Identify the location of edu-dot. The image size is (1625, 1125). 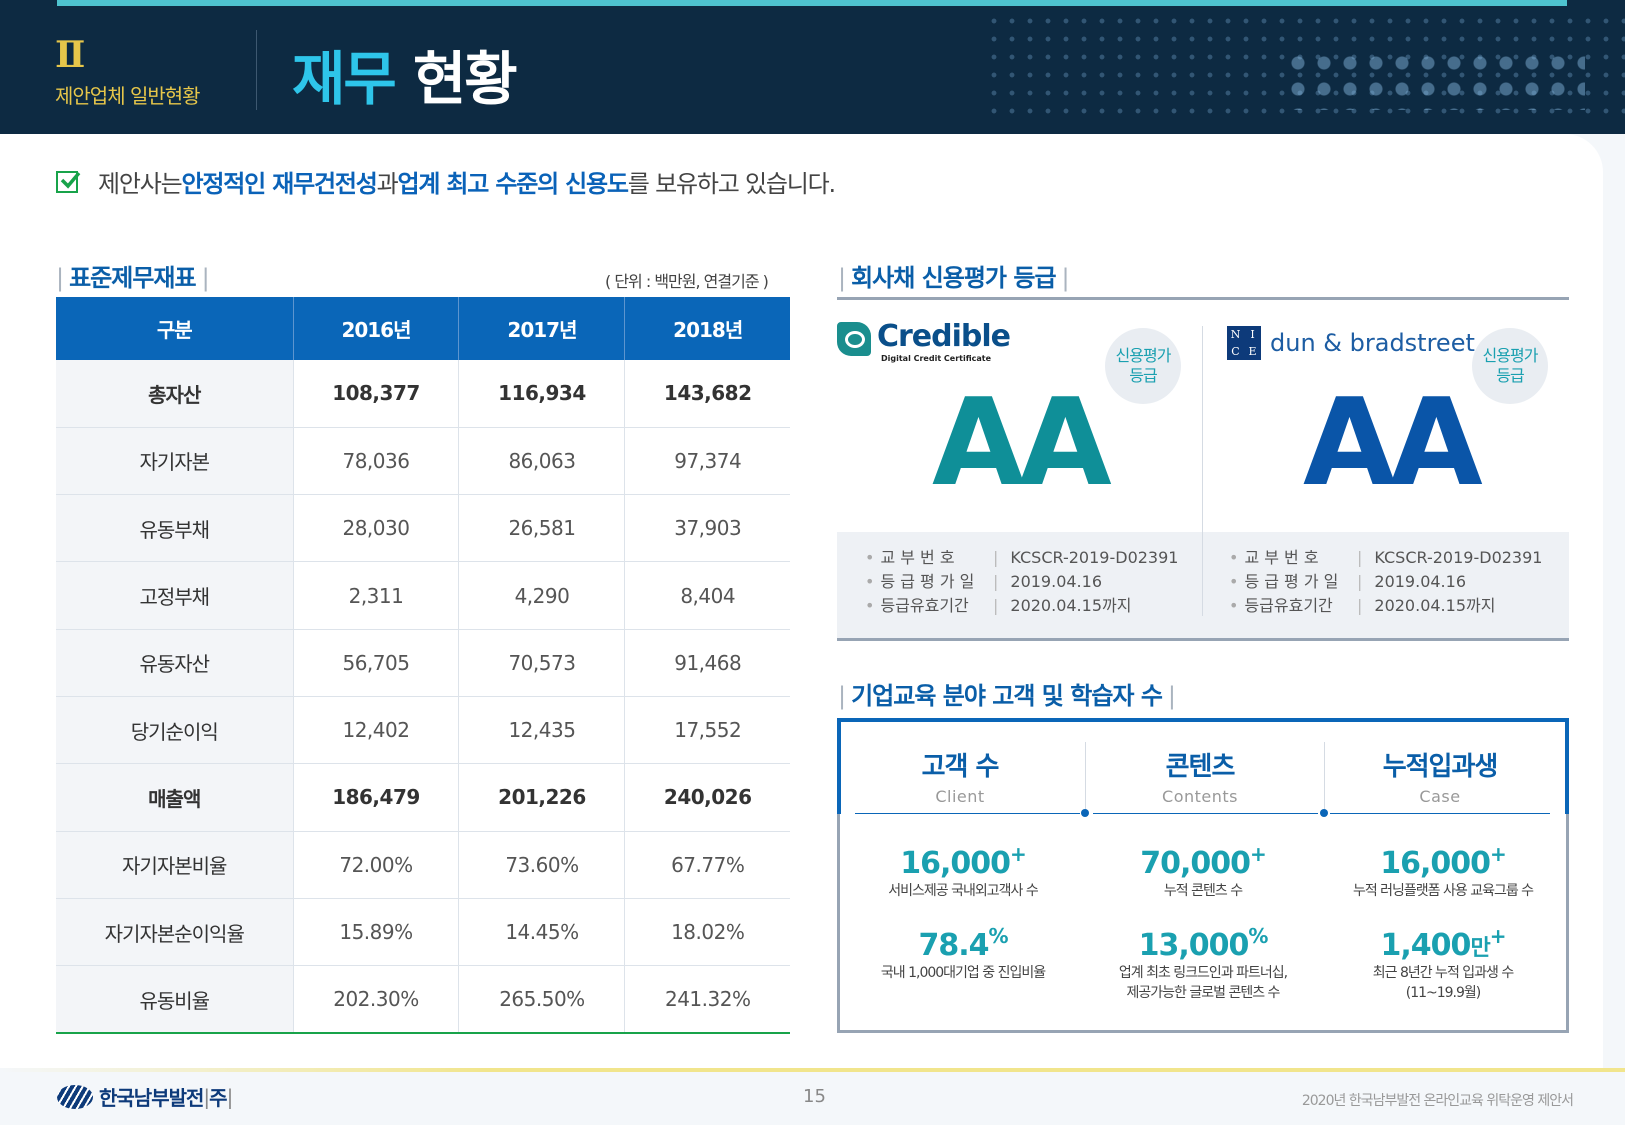
(1324, 813).